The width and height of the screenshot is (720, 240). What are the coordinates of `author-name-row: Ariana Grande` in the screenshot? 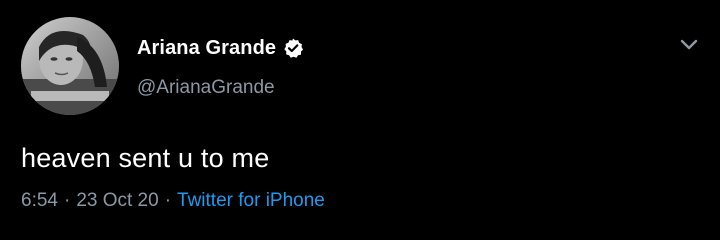 It's located at (220, 48).